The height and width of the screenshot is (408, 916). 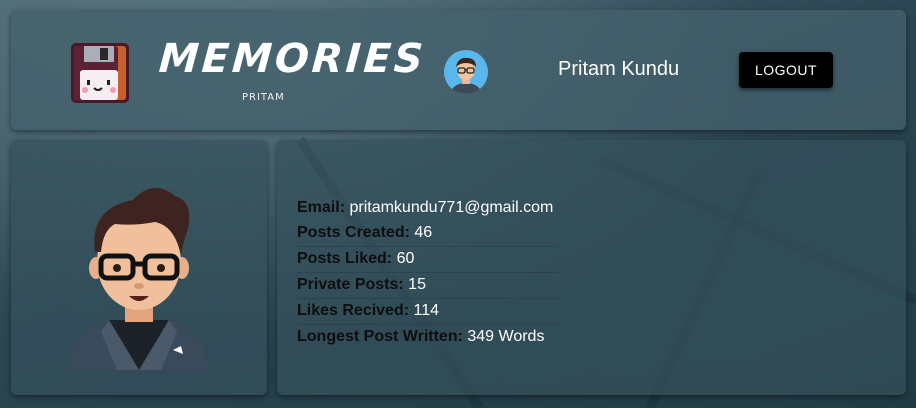 What do you see at coordinates (345, 258) in the screenshot?
I see `stat-label: Posts Liked:` at bounding box center [345, 258].